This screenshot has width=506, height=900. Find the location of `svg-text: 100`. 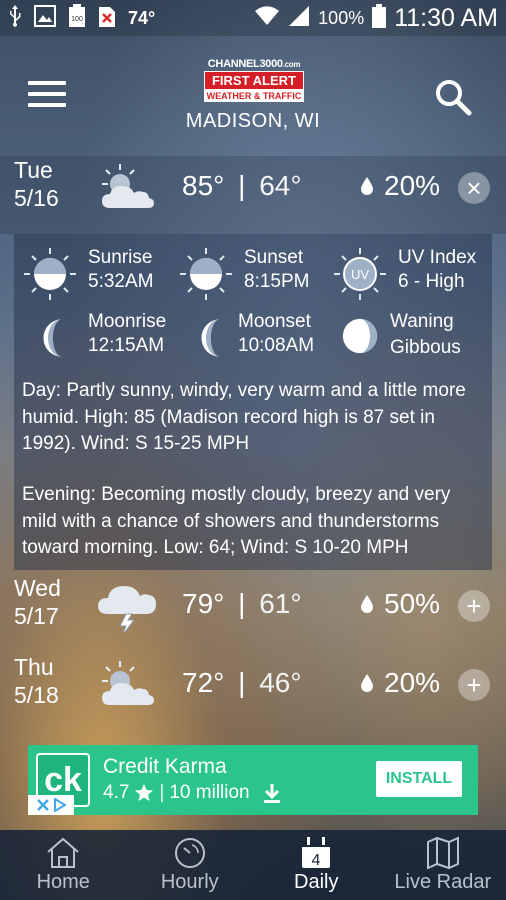

svg-text: 100 is located at coordinates (77, 19).